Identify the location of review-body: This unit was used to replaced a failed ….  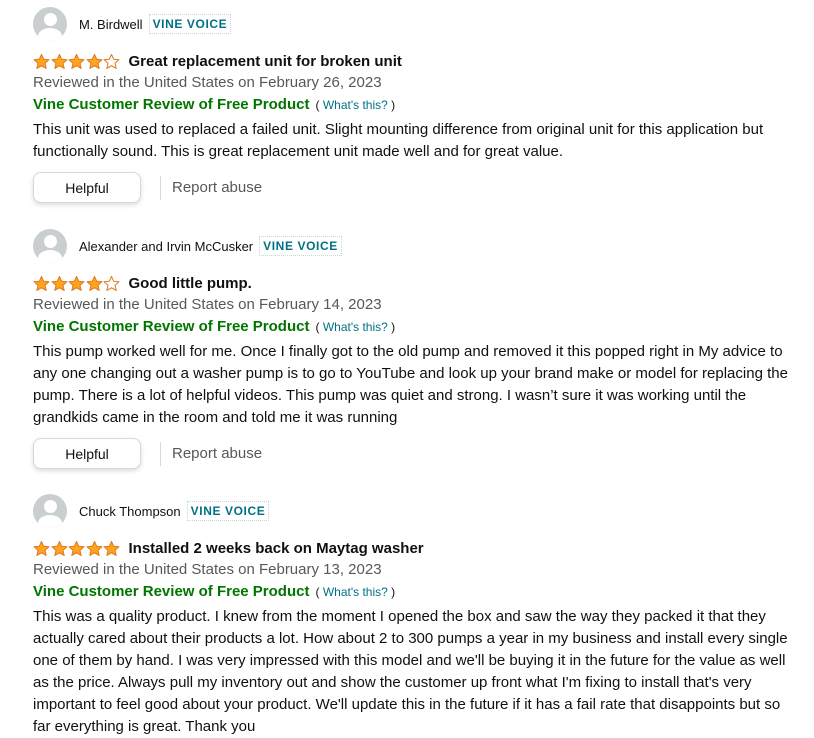
(398, 140).